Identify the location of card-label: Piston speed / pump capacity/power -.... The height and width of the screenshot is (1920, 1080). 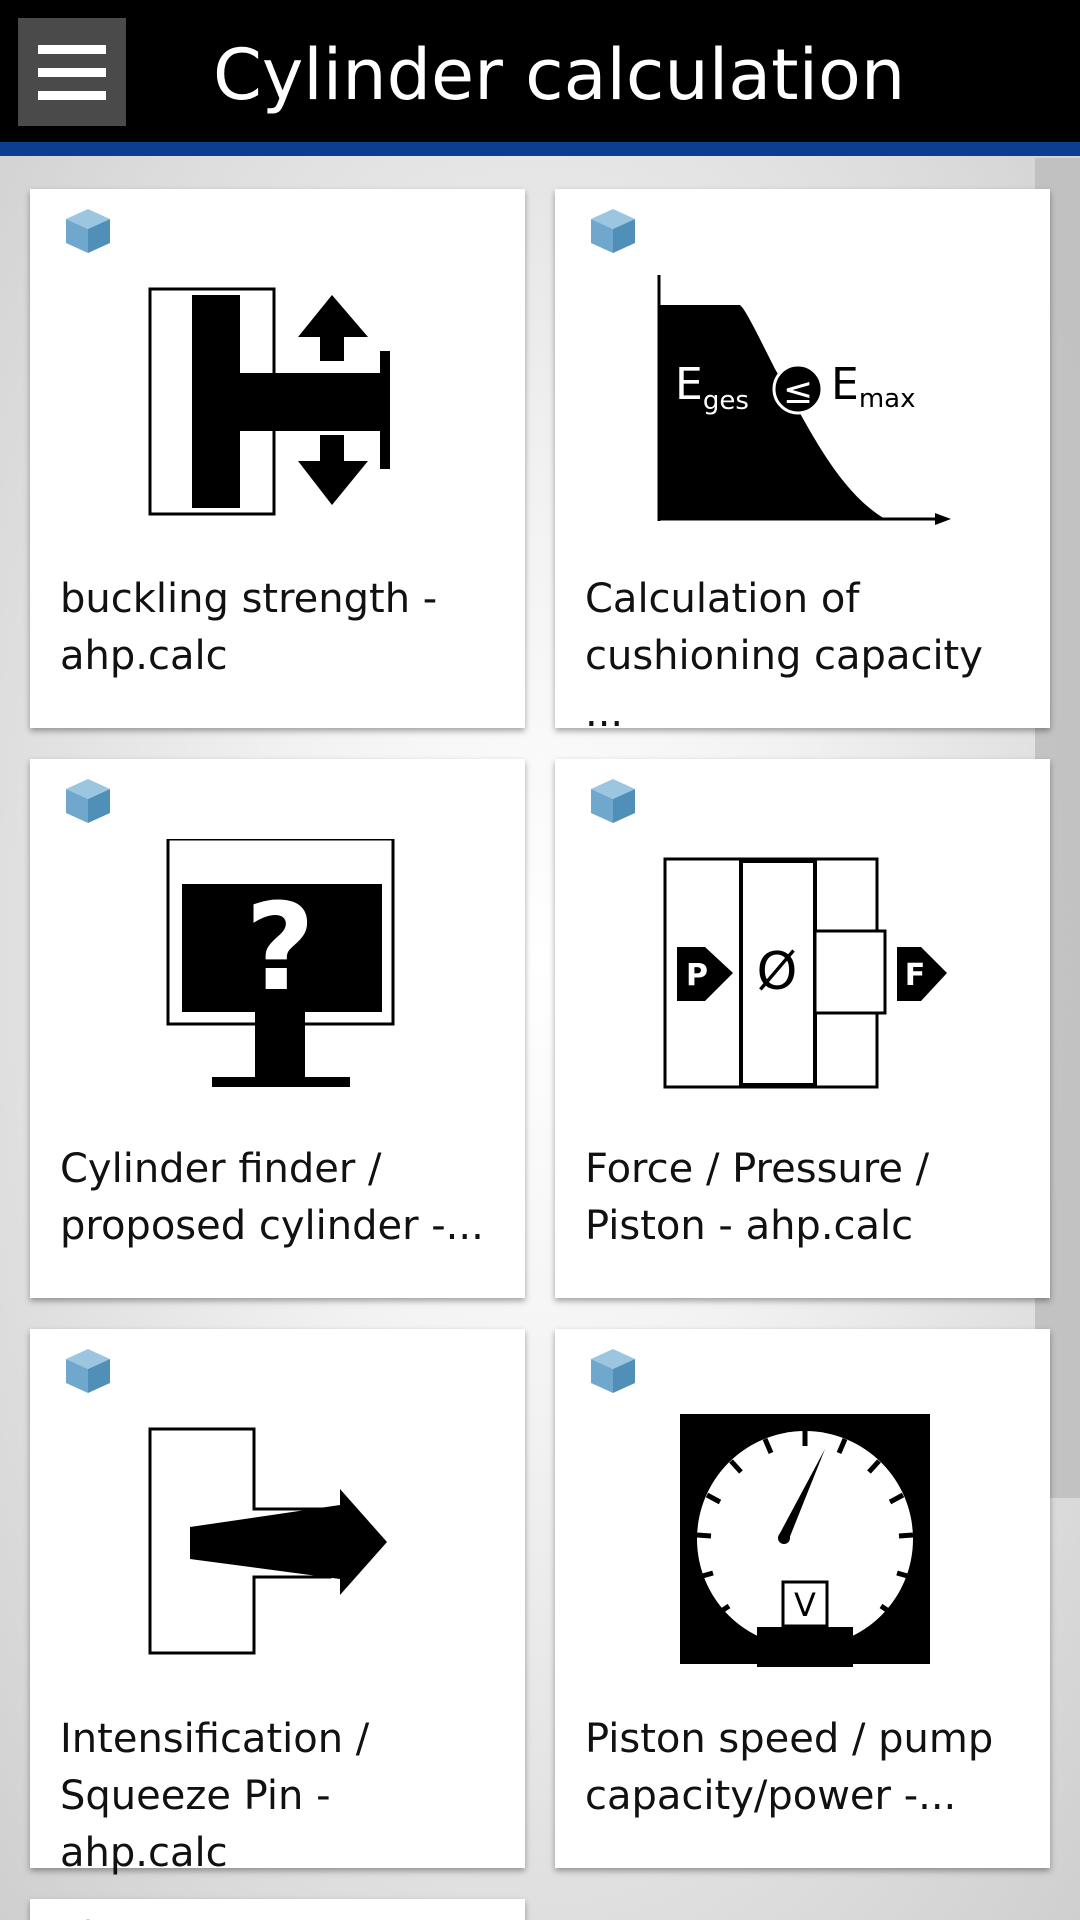
(805, 1768).